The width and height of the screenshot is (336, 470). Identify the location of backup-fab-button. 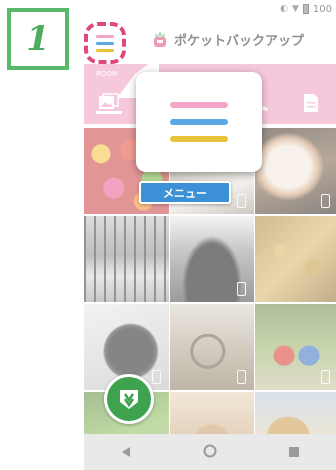
(129, 399).